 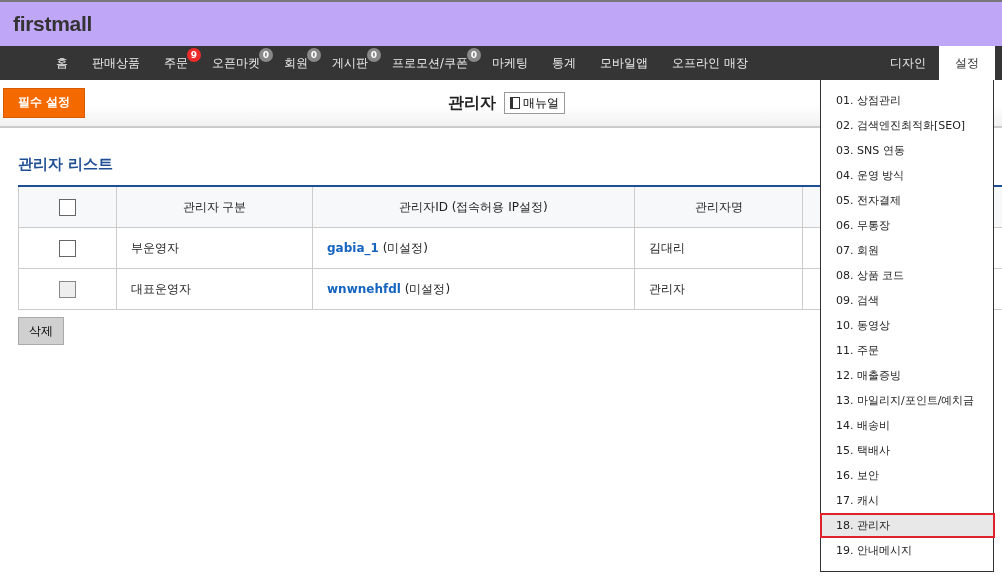 What do you see at coordinates (907, 100) in the screenshot?
I see `menu-item: 01. 상점관리` at bounding box center [907, 100].